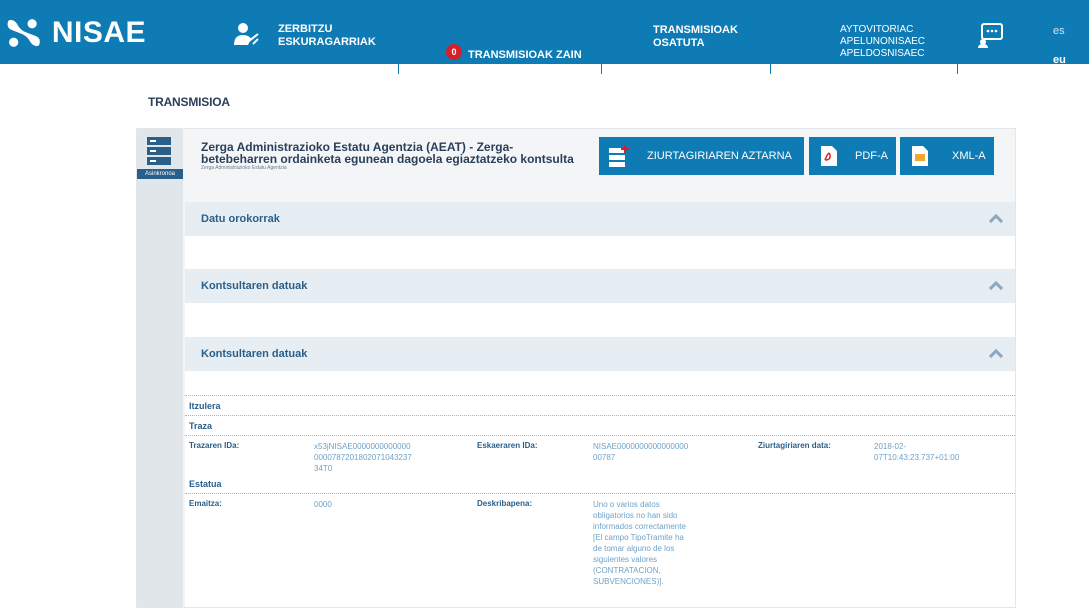 The width and height of the screenshot is (1089, 615). I want to click on pdf-button: PDF-A, so click(852, 156).